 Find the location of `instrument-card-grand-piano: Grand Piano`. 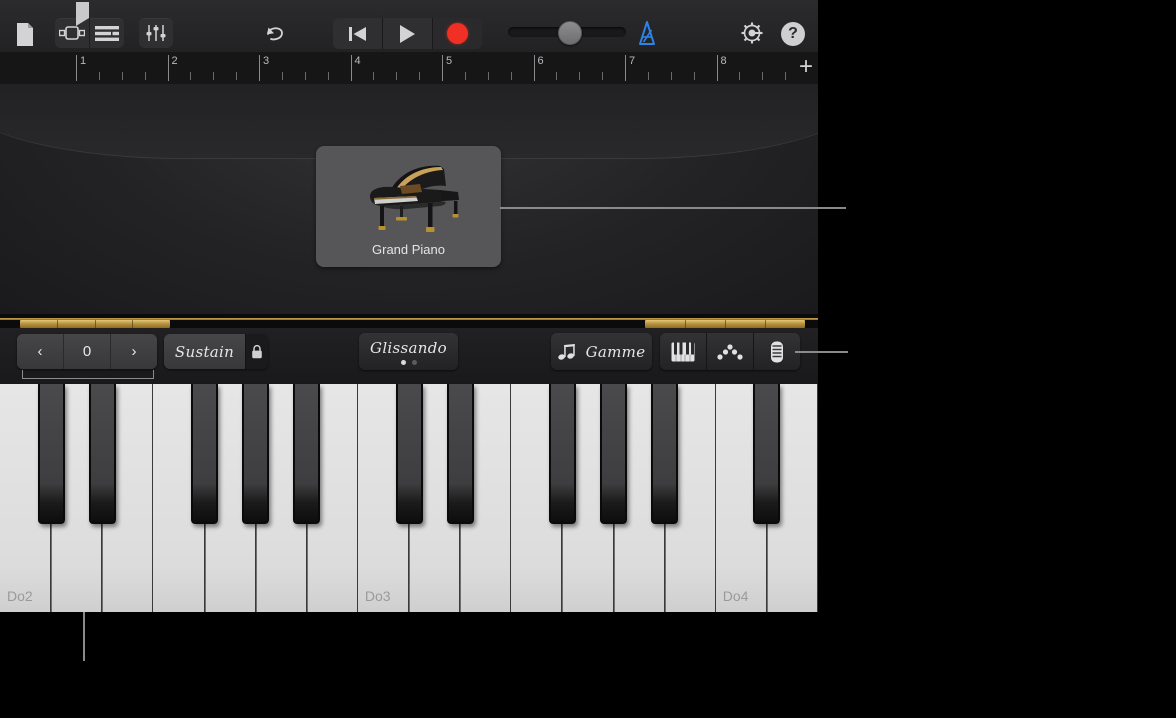

instrument-card-grand-piano: Grand Piano is located at coordinates (408, 206).